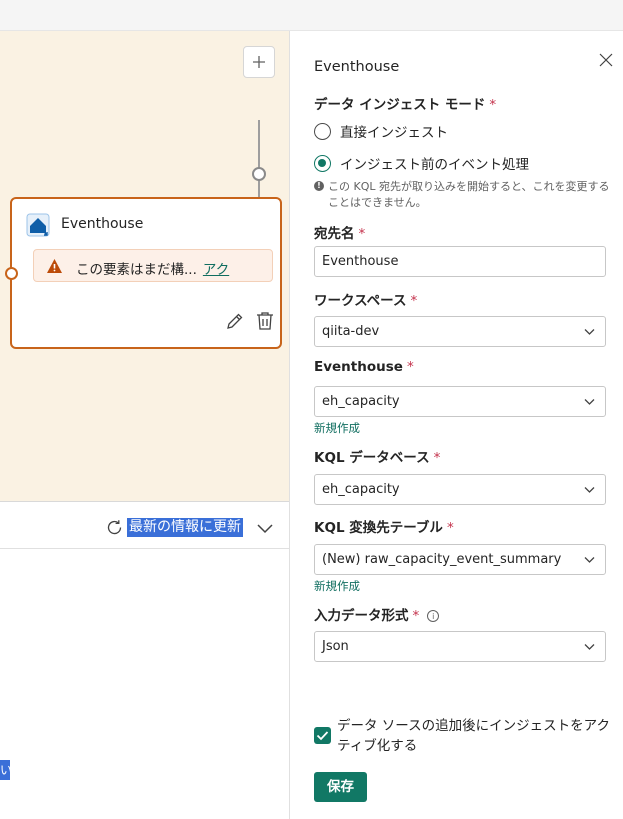 This screenshot has width=623, height=819. I want to click on ingest-note: ! この KQL 宛先が取り込みを開始すると、これを変更することはできません。, so click(464, 195).